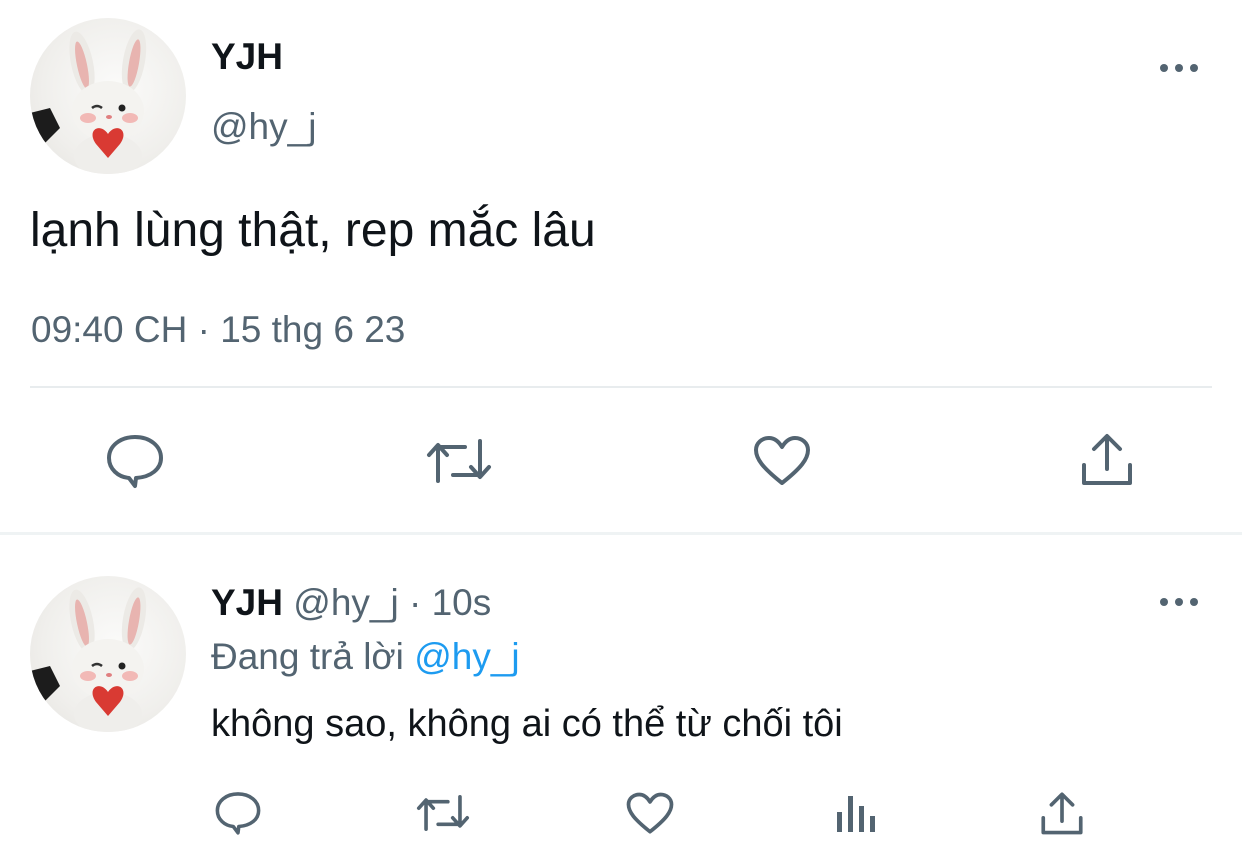 The height and width of the screenshot is (851, 1242). What do you see at coordinates (313, 230) in the screenshot?
I see `tweet-text: lạnh lùng thật, rep mắc lâu` at bounding box center [313, 230].